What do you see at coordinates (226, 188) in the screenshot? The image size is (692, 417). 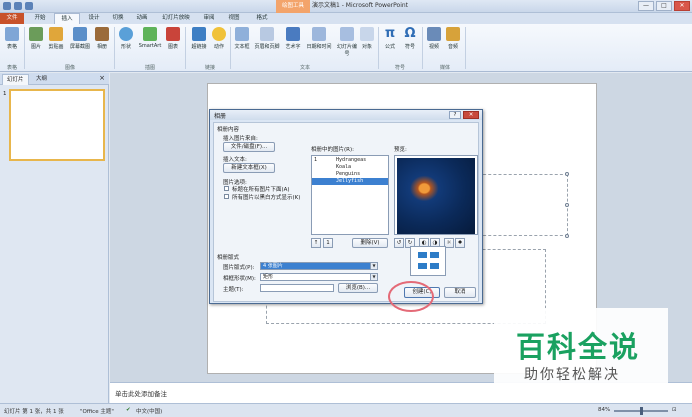 I see `captions-checkbox` at bounding box center [226, 188].